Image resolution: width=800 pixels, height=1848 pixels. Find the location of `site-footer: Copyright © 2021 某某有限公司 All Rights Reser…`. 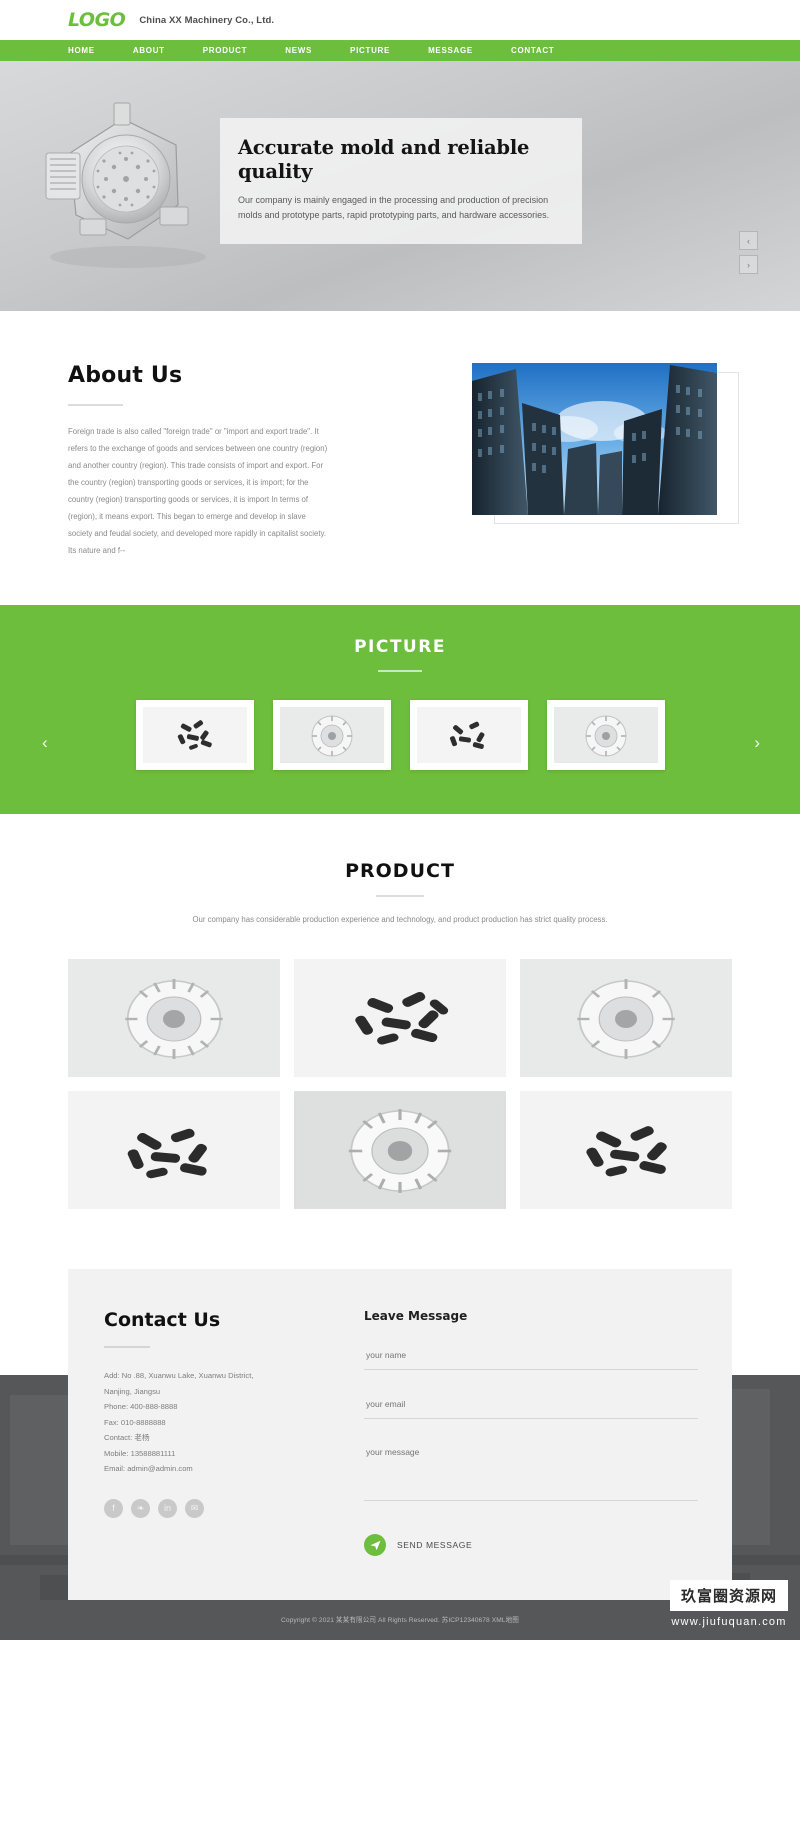

site-footer: Copyright © 2021 某某有限公司 All Rights Reser… is located at coordinates (400, 1610).